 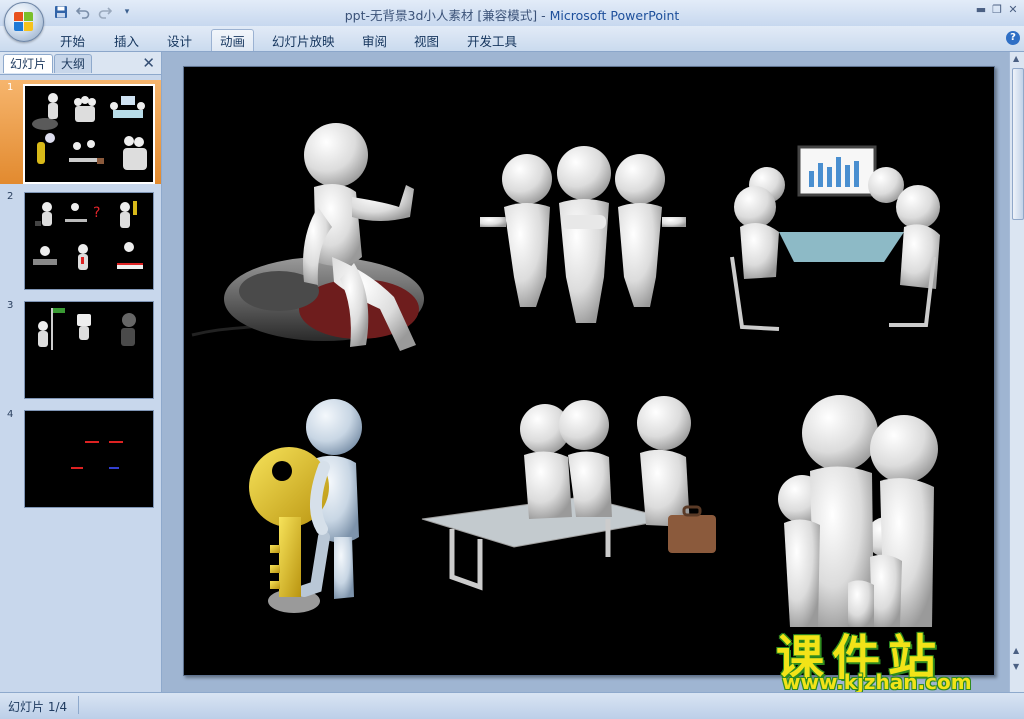 I want to click on figure-three-friends, so click(x=583, y=234).